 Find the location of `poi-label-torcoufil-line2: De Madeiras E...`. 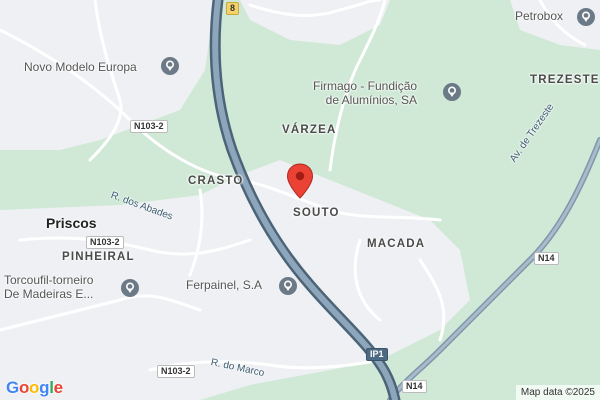

poi-label-torcoufil-line2: De Madeiras E... is located at coordinates (49, 294).